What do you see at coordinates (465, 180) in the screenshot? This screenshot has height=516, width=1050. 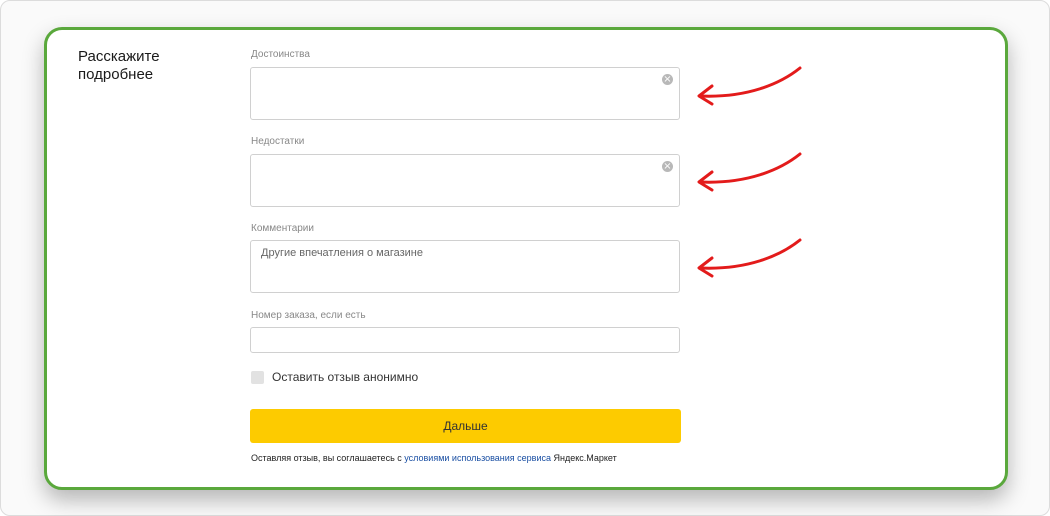 I see `disadvantages-field: ×` at bounding box center [465, 180].